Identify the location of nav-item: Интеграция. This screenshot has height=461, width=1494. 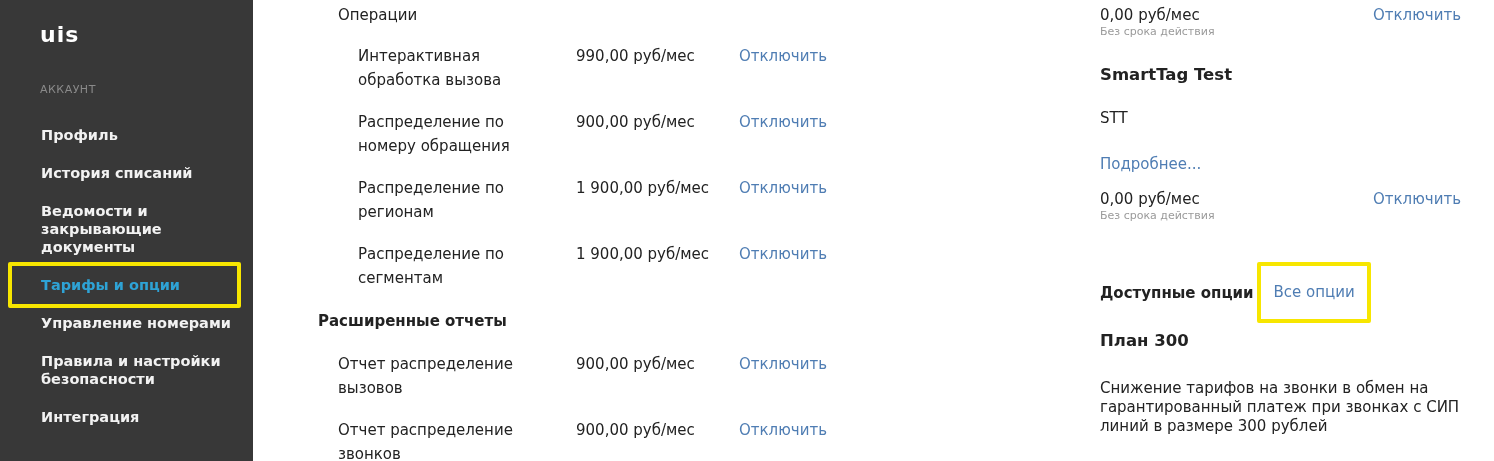
(124, 417).